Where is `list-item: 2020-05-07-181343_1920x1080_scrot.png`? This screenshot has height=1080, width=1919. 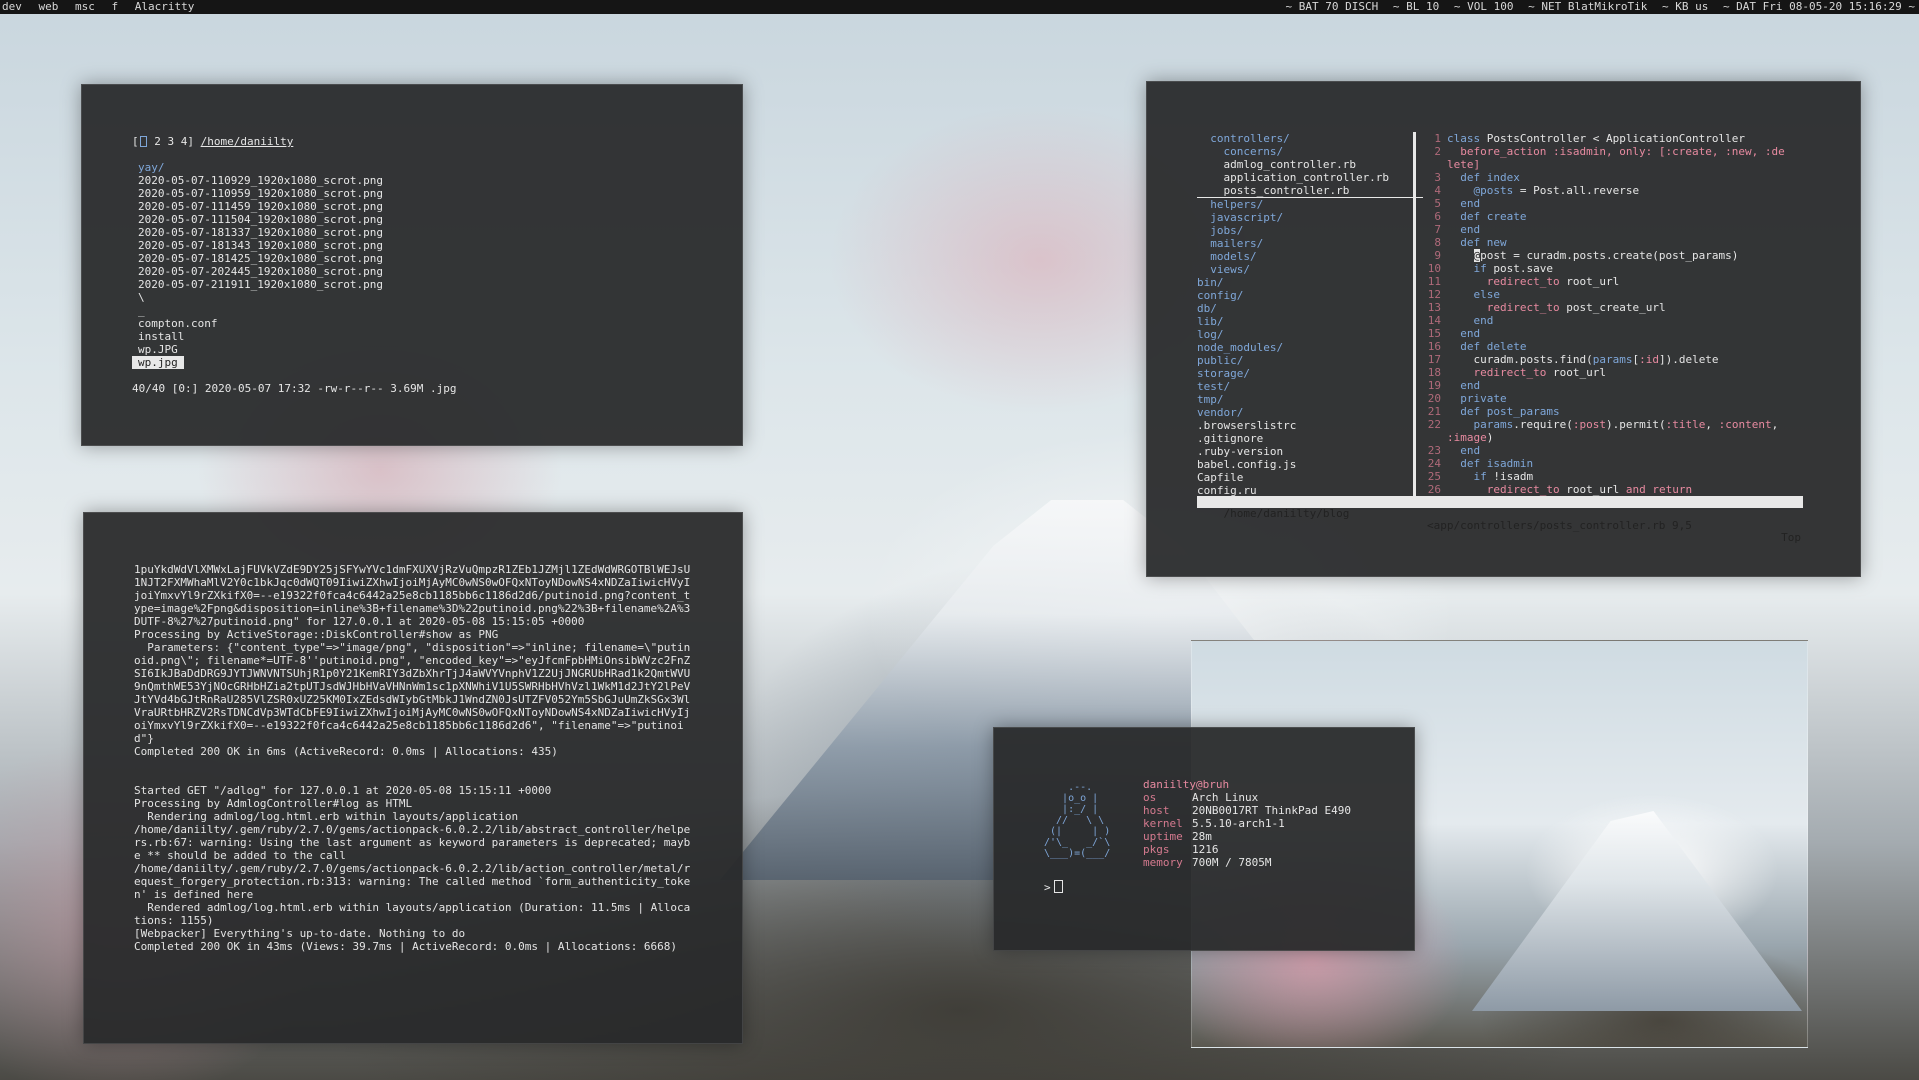
list-item: 2020-05-07-181343_1920x1080_scrot.png is located at coordinates (297, 245).